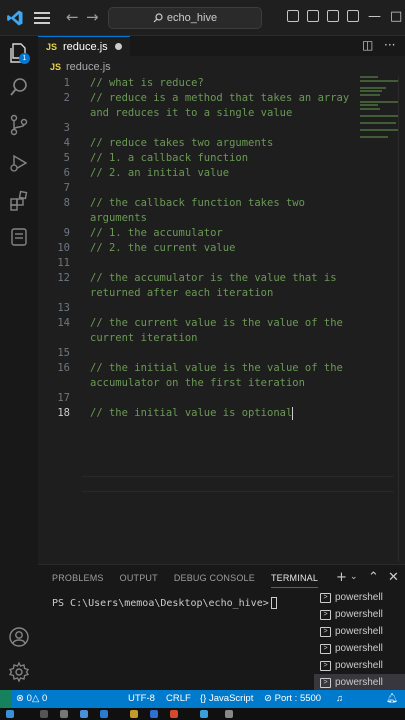 The height and width of the screenshot is (720, 405). What do you see at coordinates (139, 580) in the screenshot?
I see `tab-output: OUTPUT` at bounding box center [139, 580].